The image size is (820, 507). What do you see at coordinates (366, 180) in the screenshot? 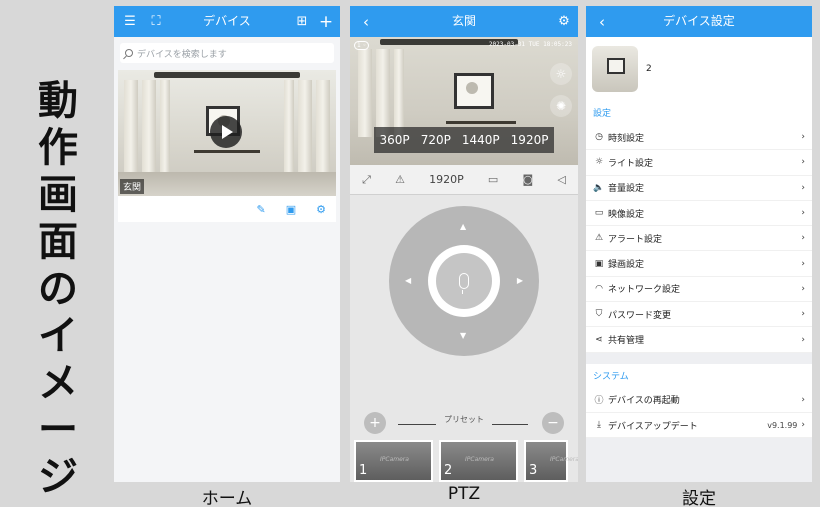
I see `fullscreen-icon: ⤢` at bounding box center [366, 180].